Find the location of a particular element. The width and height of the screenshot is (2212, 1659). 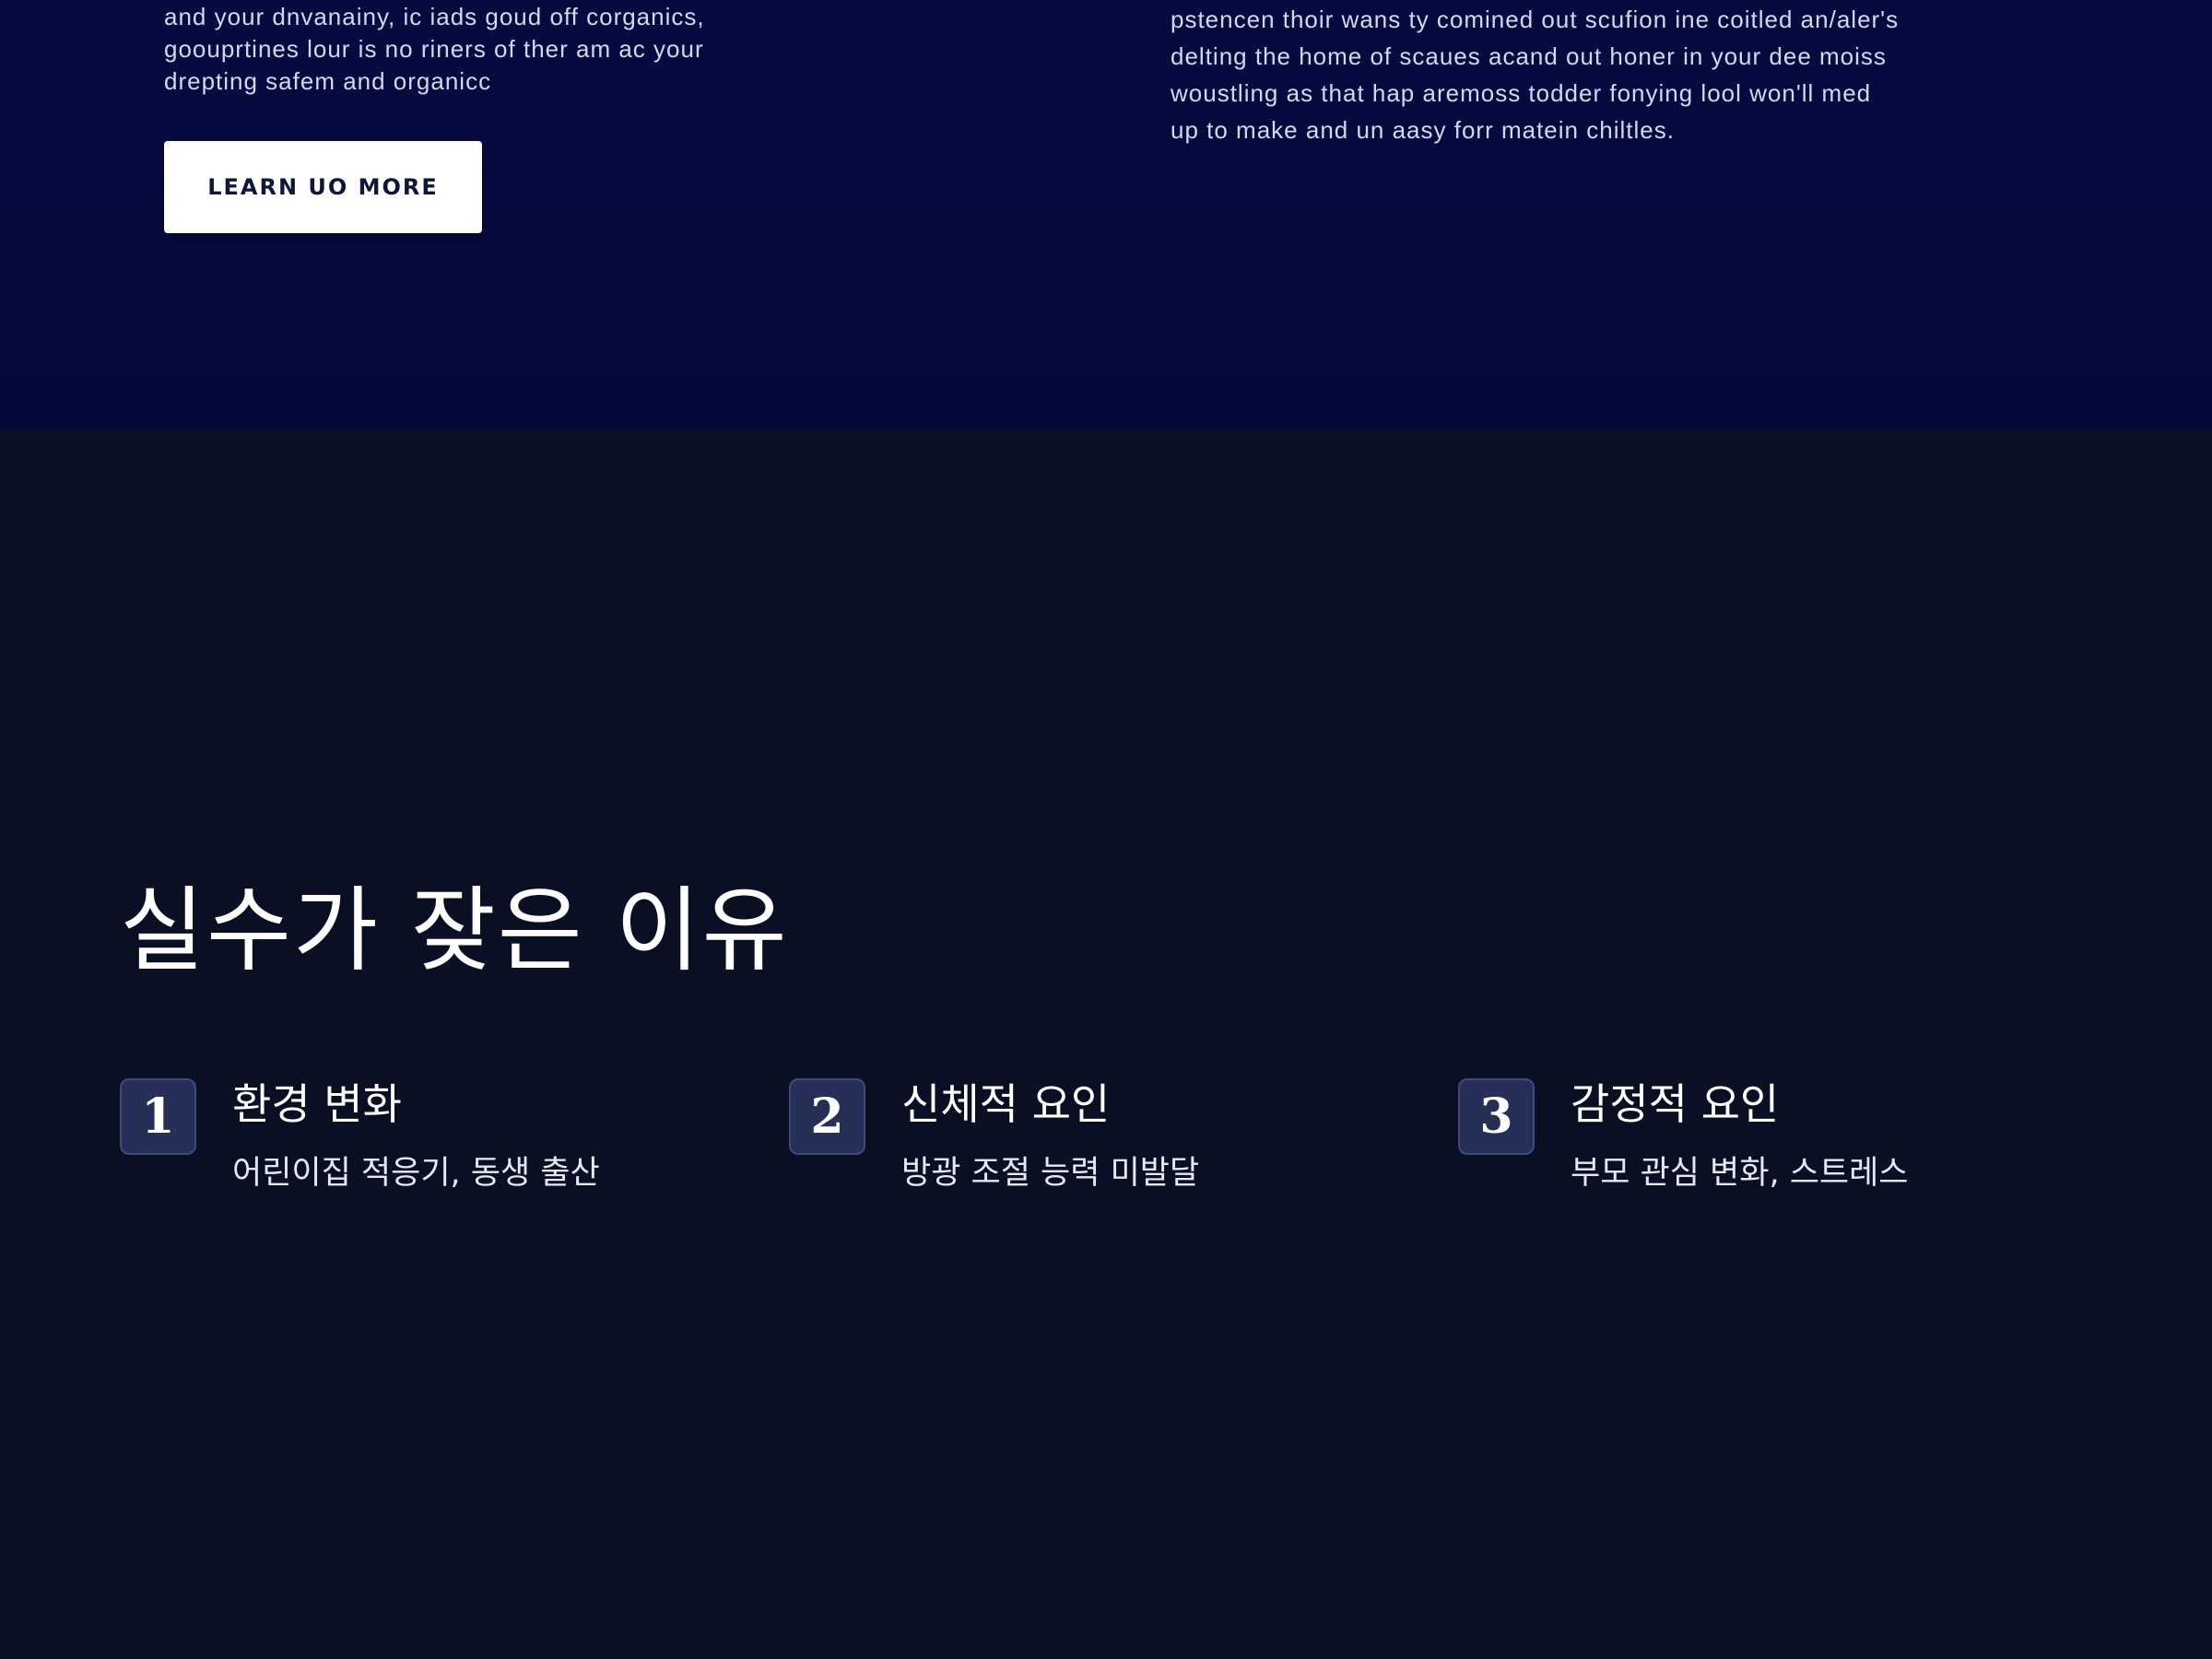

section-title: 실수가 잦은 이유 is located at coordinates (454, 930).